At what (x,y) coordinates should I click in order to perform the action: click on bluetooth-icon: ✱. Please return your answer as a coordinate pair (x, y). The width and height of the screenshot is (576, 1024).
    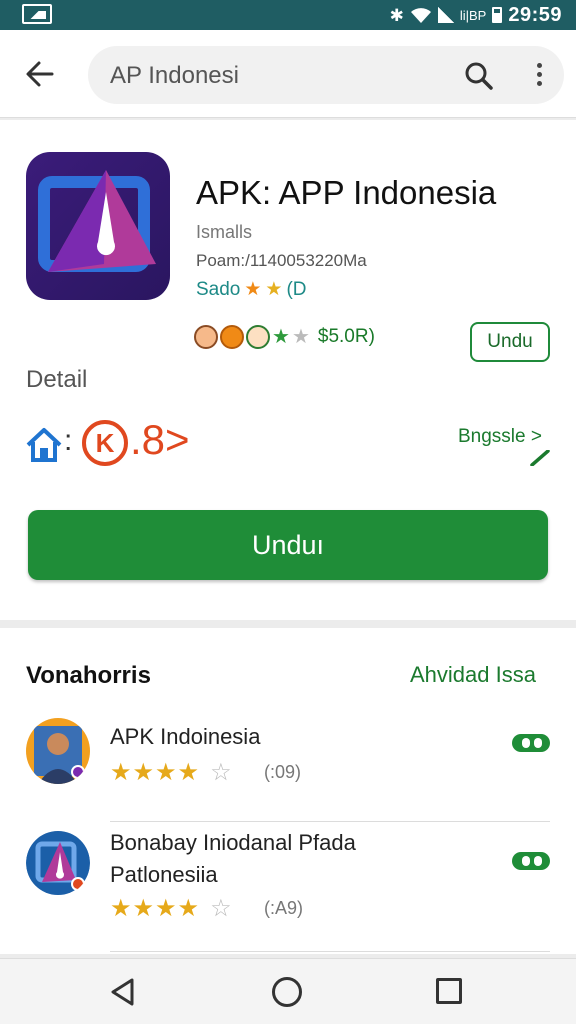
    Looking at the image, I should click on (396, 15).